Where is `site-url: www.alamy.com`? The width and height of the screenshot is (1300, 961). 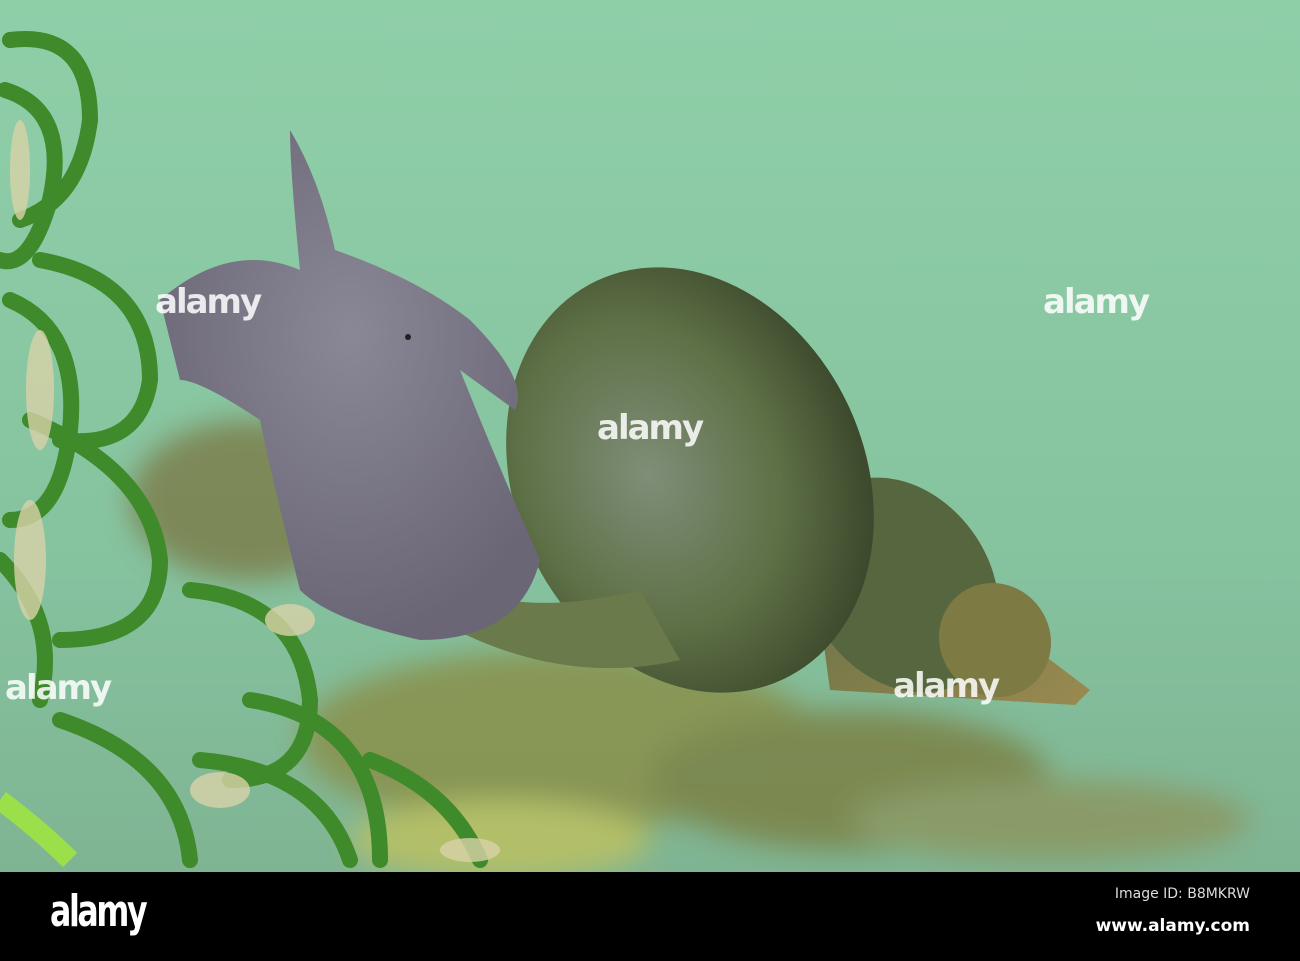
site-url: www.alamy.com is located at coordinates (1172, 926).